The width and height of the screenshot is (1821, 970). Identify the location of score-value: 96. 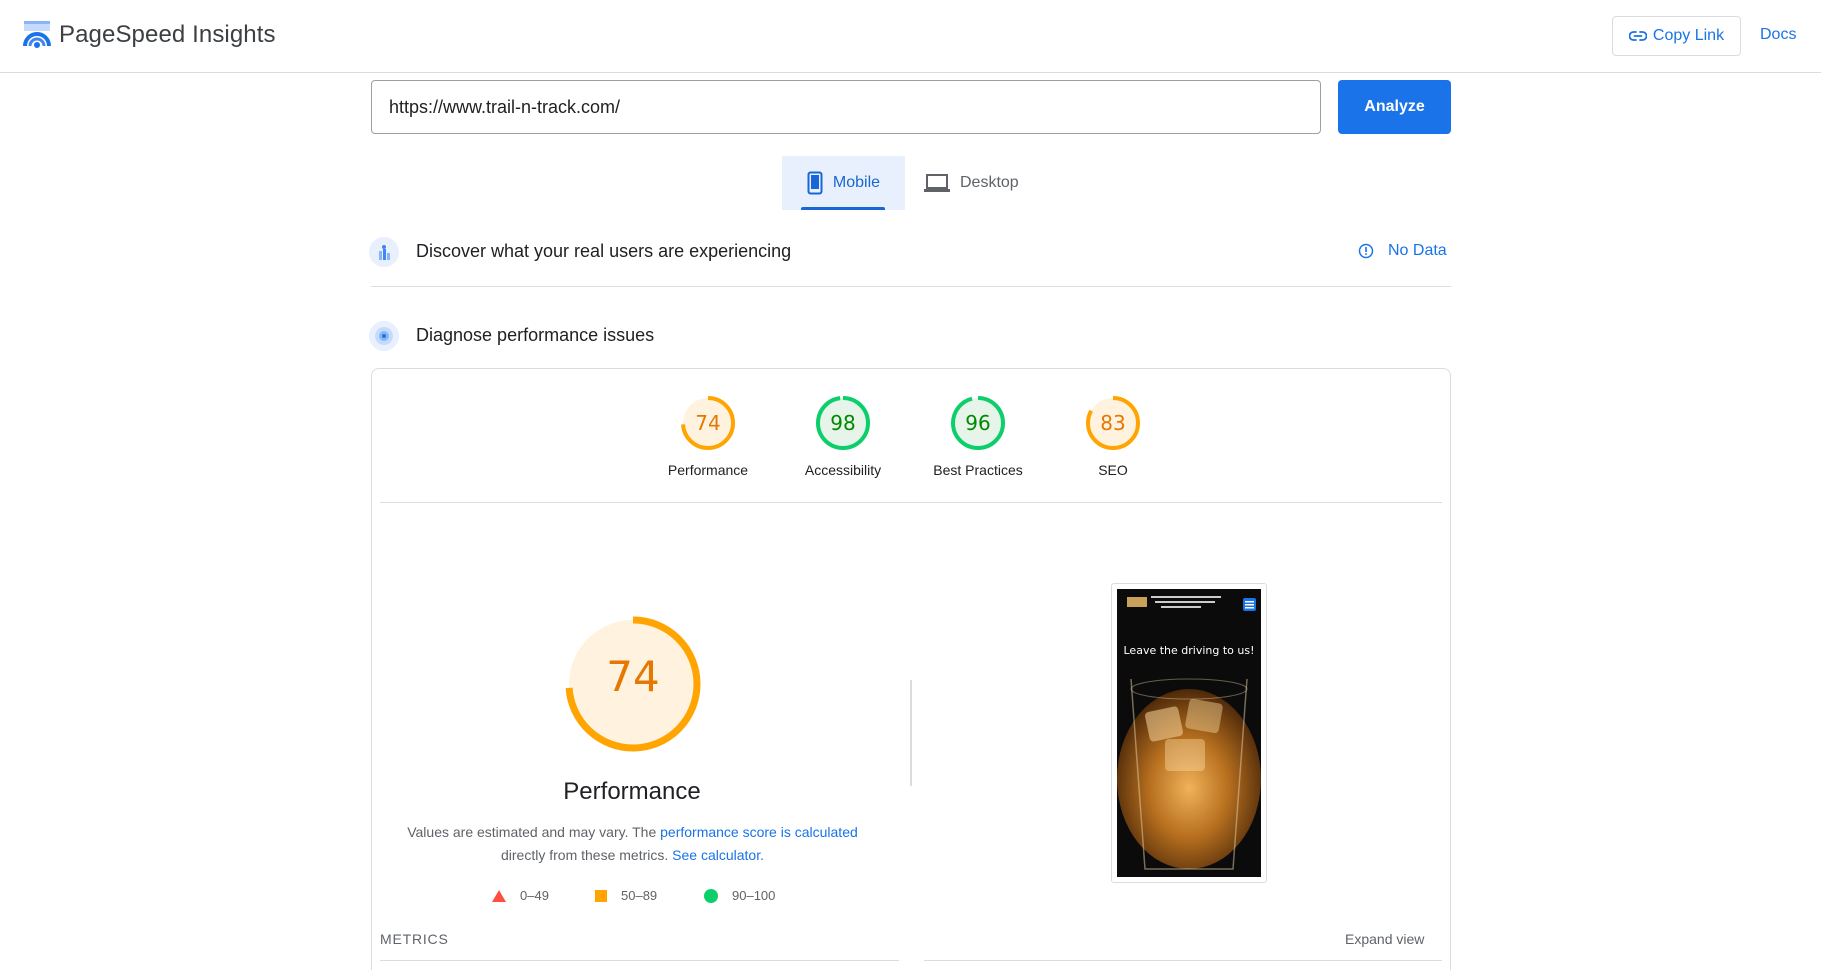
(978, 423).